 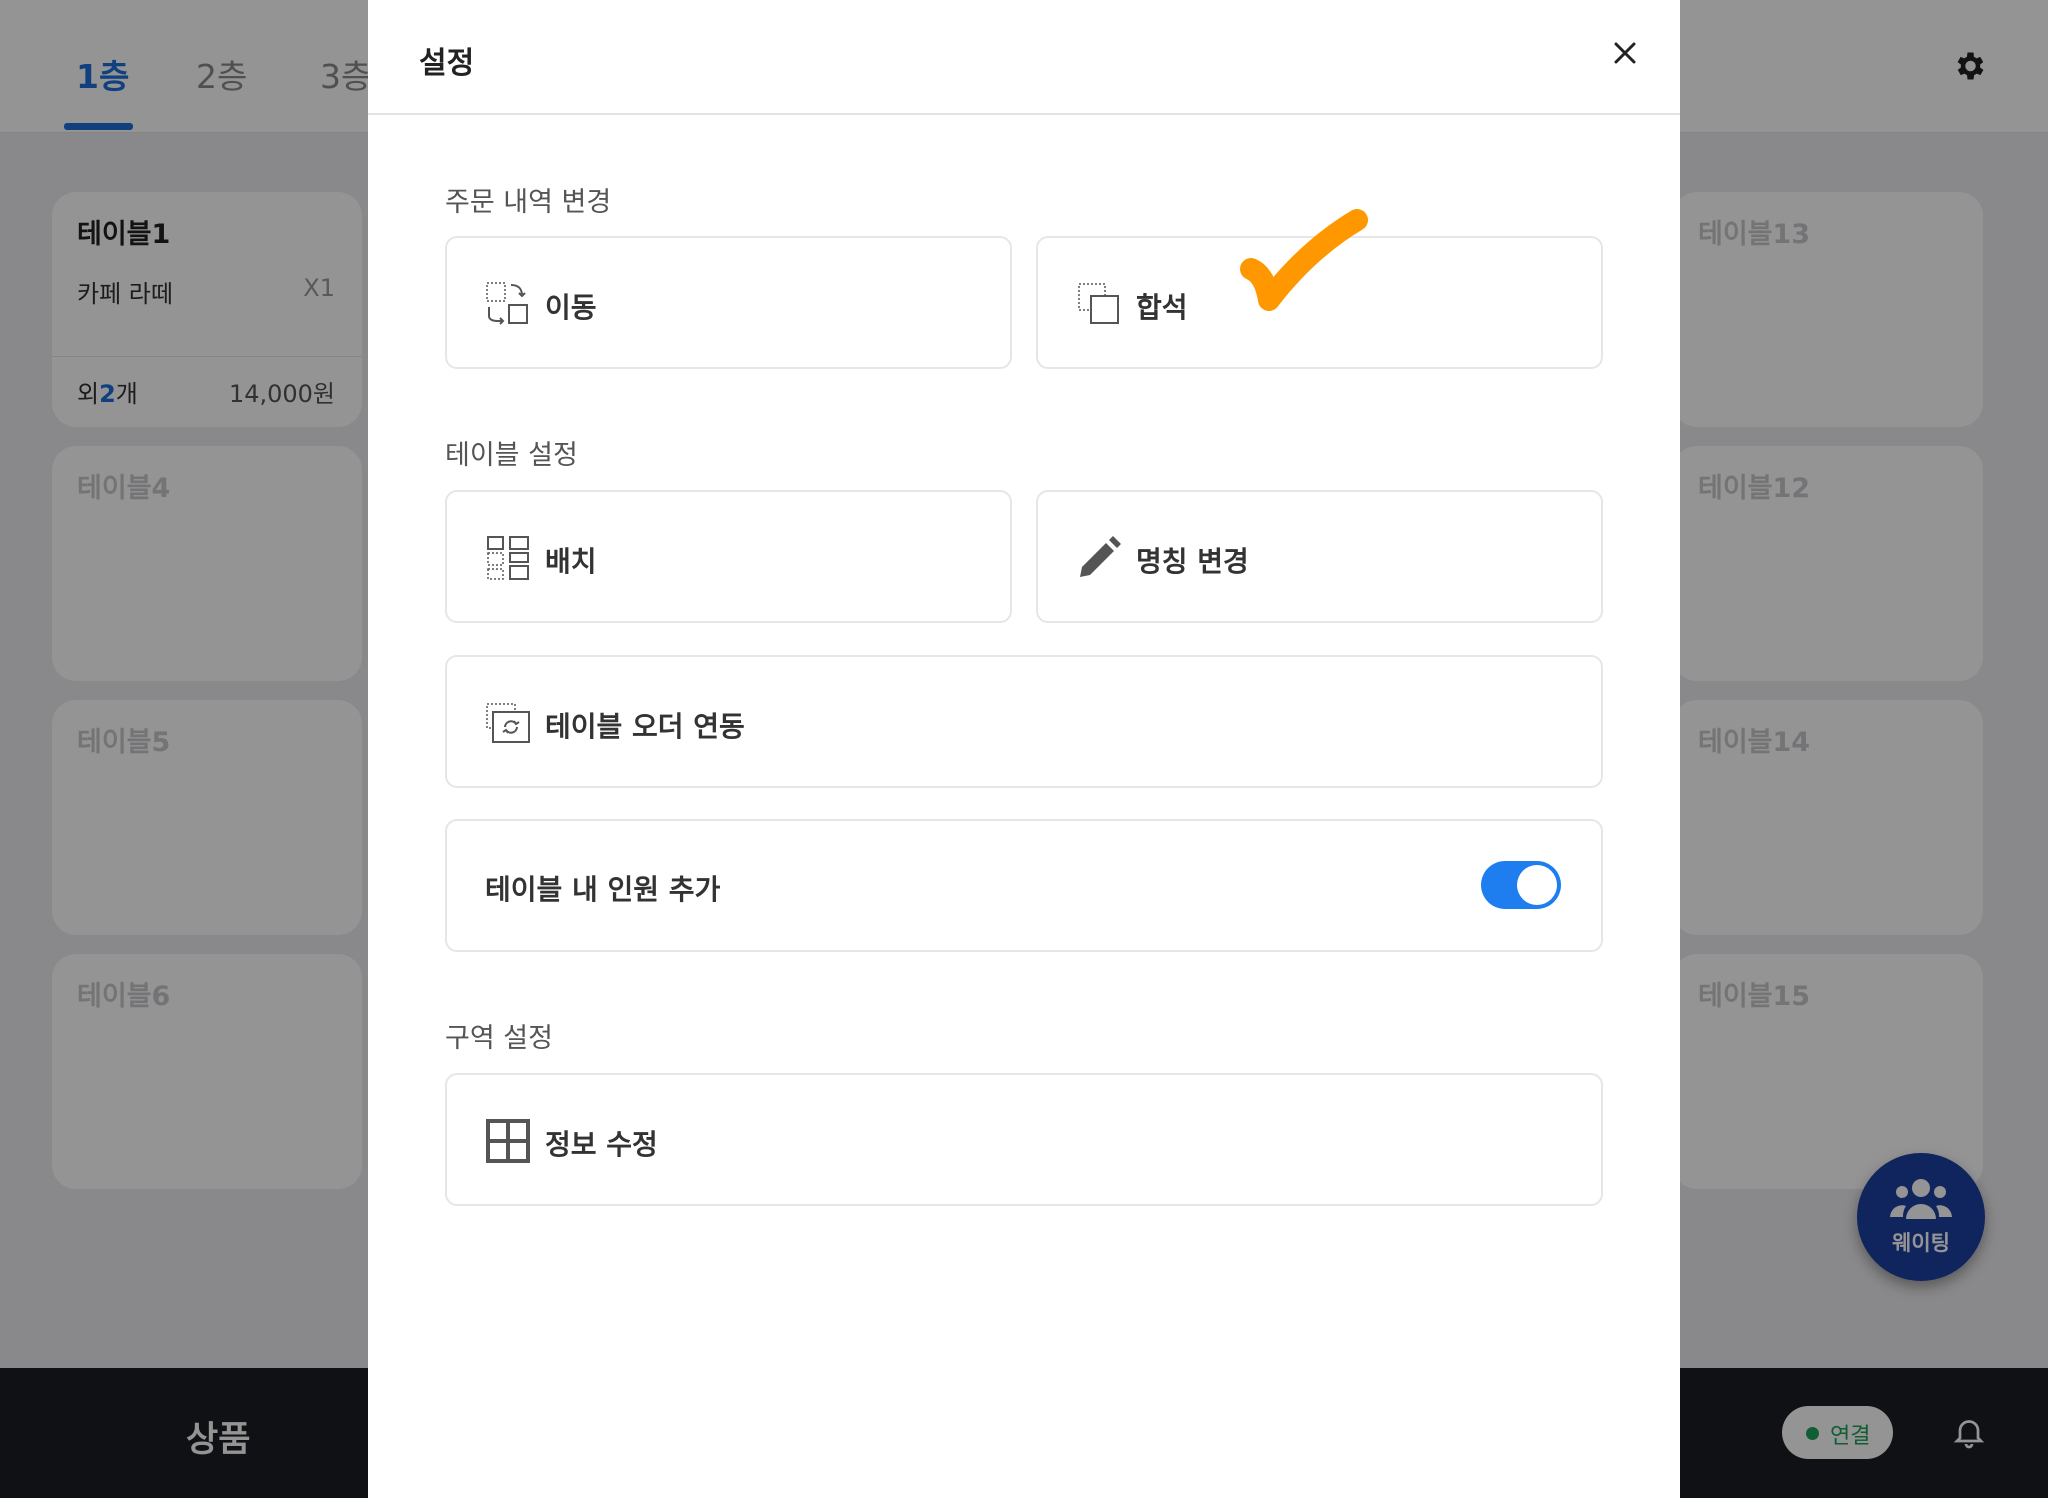 I want to click on sync-icon, so click(x=508, y=723).